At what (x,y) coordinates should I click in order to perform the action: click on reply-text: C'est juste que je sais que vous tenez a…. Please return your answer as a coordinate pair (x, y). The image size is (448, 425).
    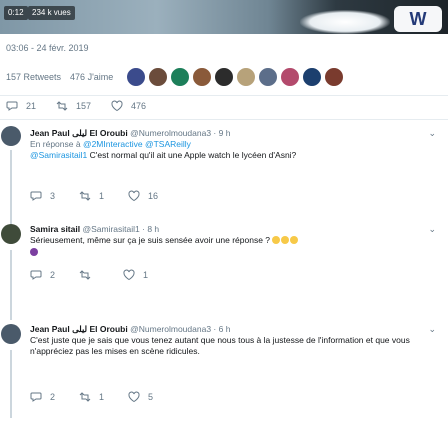
    Looking at the image, I should click on (220, 345).